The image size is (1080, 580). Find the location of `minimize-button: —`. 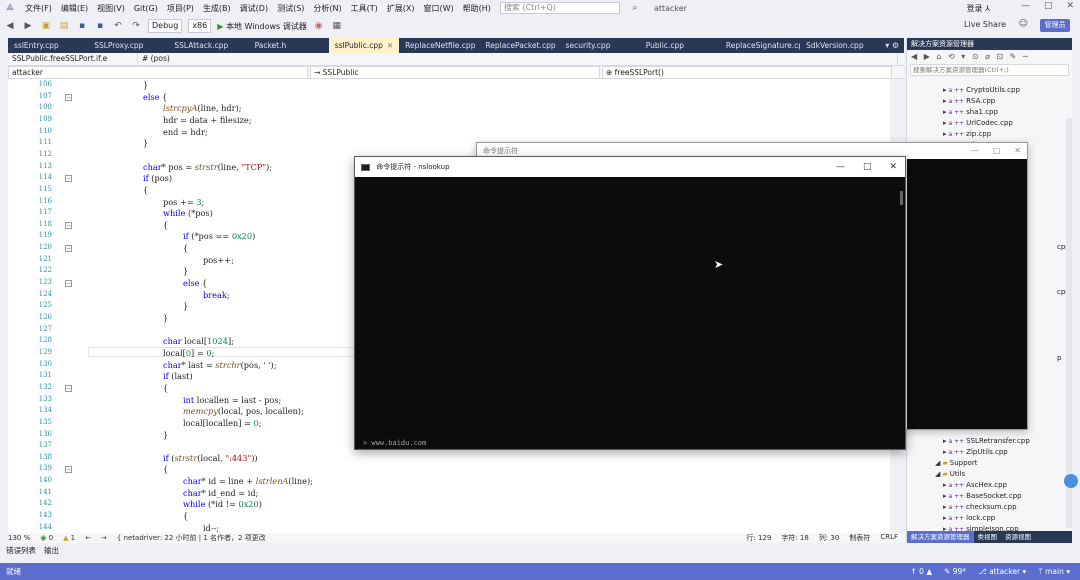

minimize-button: — is located at coordinates (1025, 6).